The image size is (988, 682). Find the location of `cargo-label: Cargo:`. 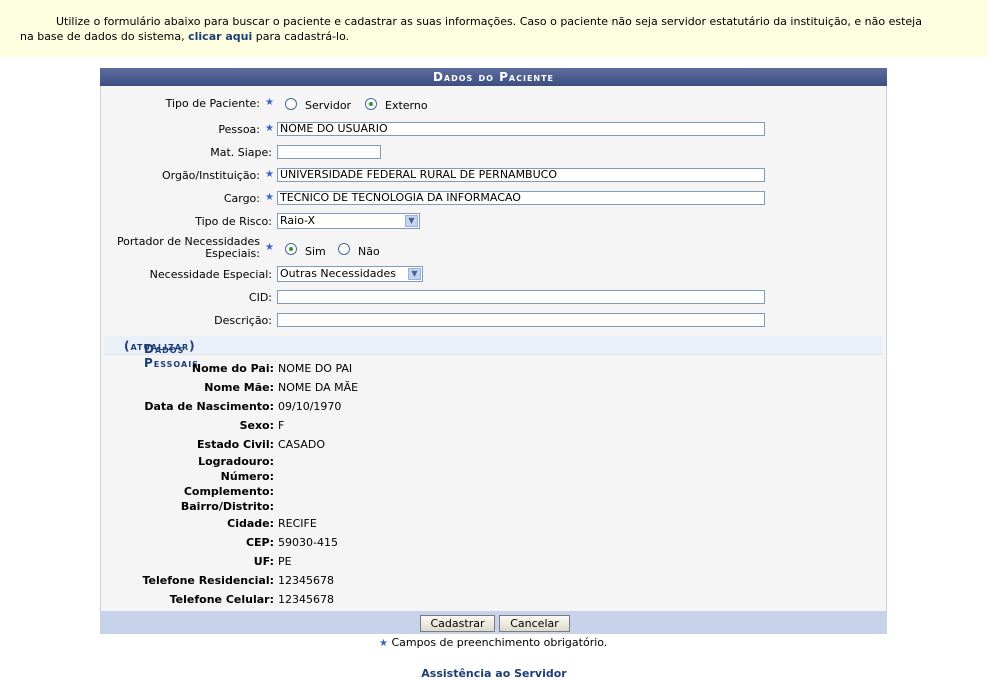

cargo-label: Cargo: is located at coordinates (241, 198).